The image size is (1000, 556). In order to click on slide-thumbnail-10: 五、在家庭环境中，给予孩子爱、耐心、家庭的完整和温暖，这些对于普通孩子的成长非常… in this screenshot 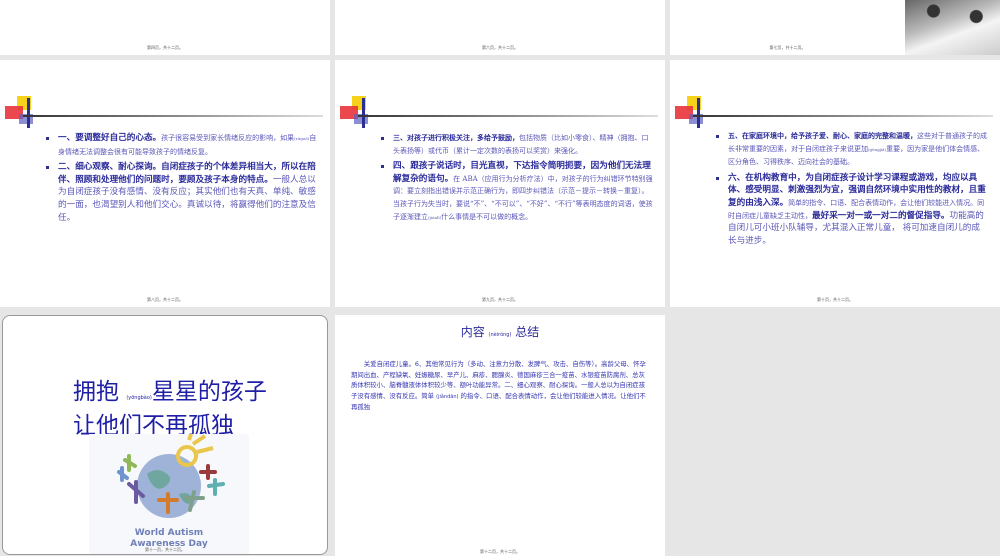, I will do `click(835, 183)`.